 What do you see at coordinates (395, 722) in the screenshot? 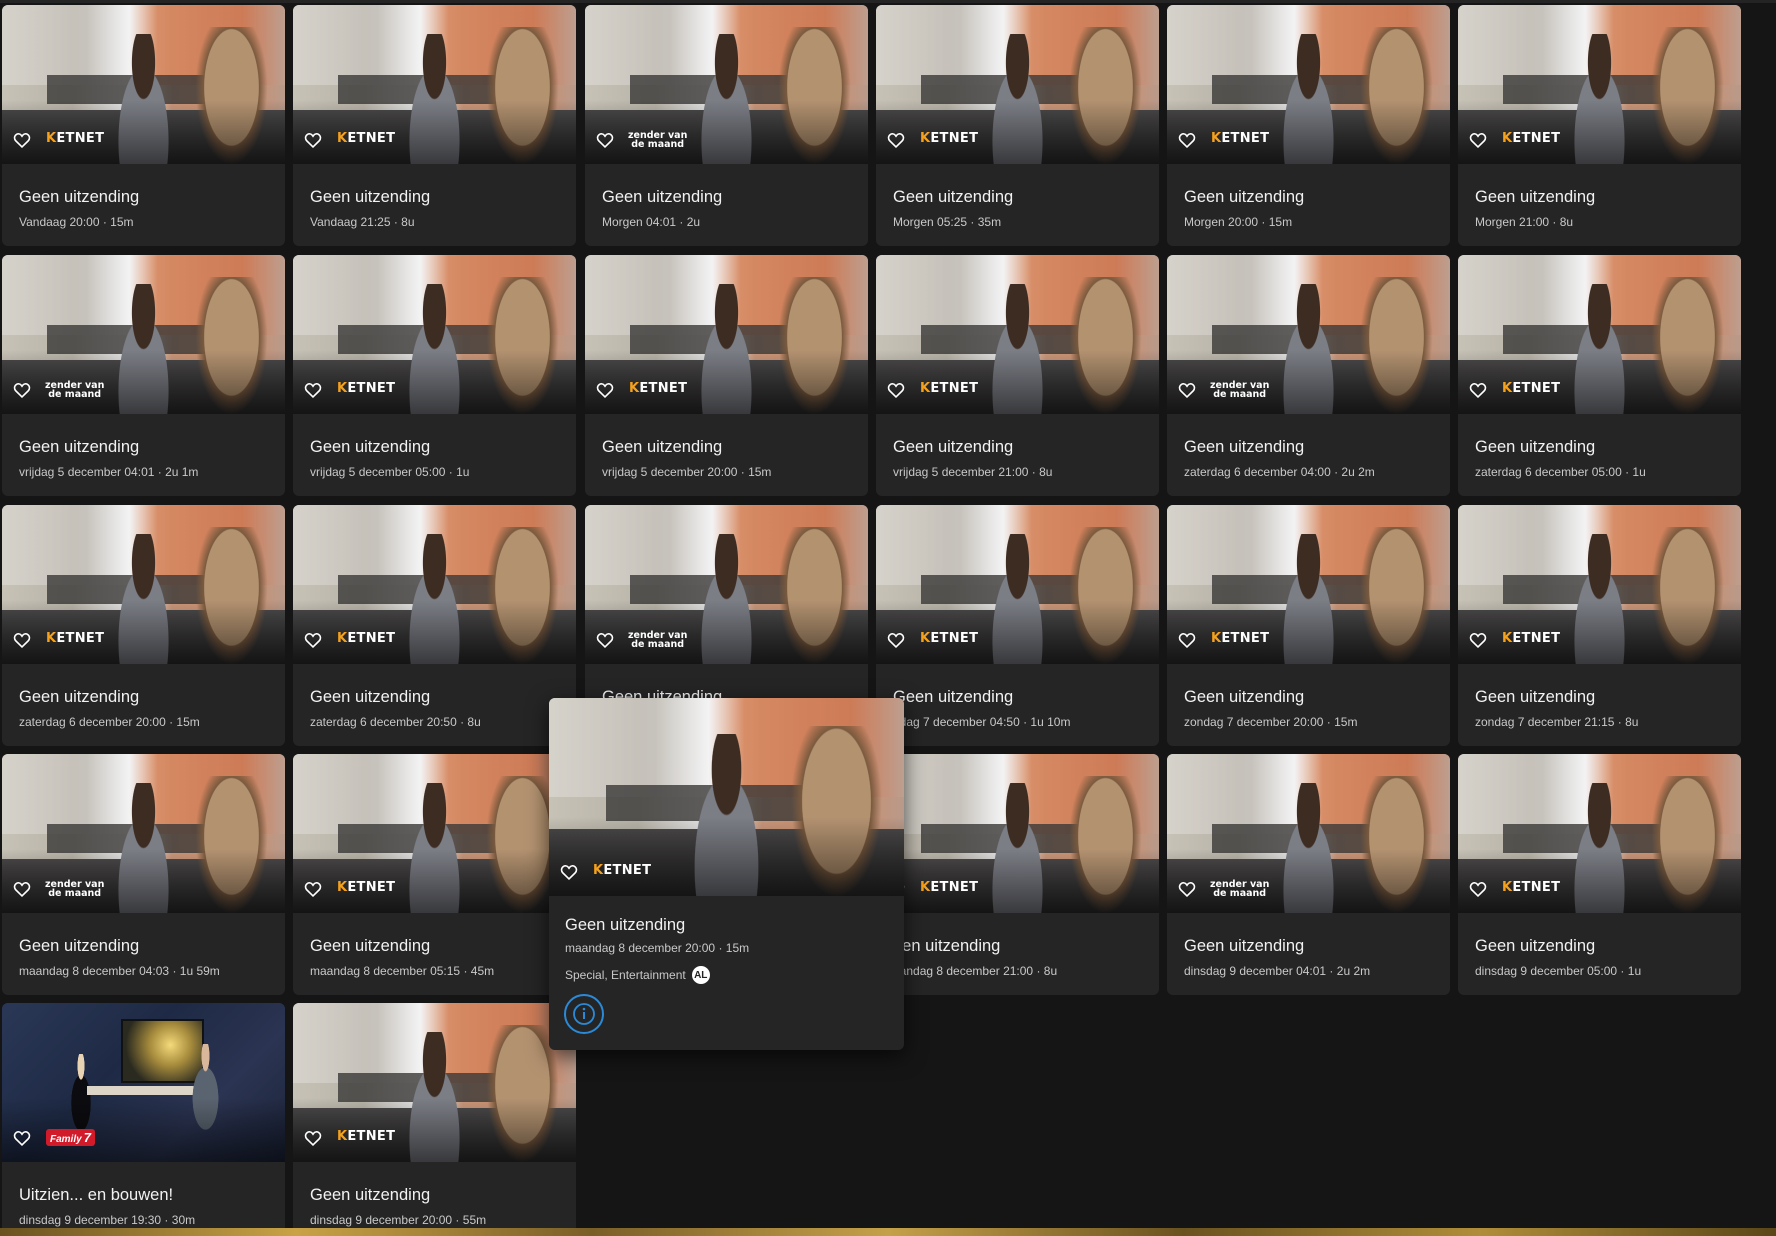
I see `program-time: zaterdag 6 december 20:50 · 8u` at bounding box center [395, 722].